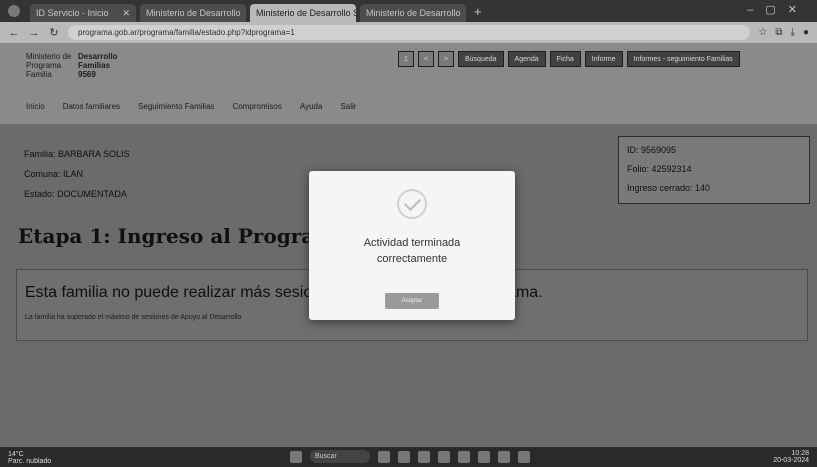 This screenshot has height=467, width=817. Describe the element at coordinates (412, 301) in the screenshot. I see `accept-button: Aceptar` at that location.